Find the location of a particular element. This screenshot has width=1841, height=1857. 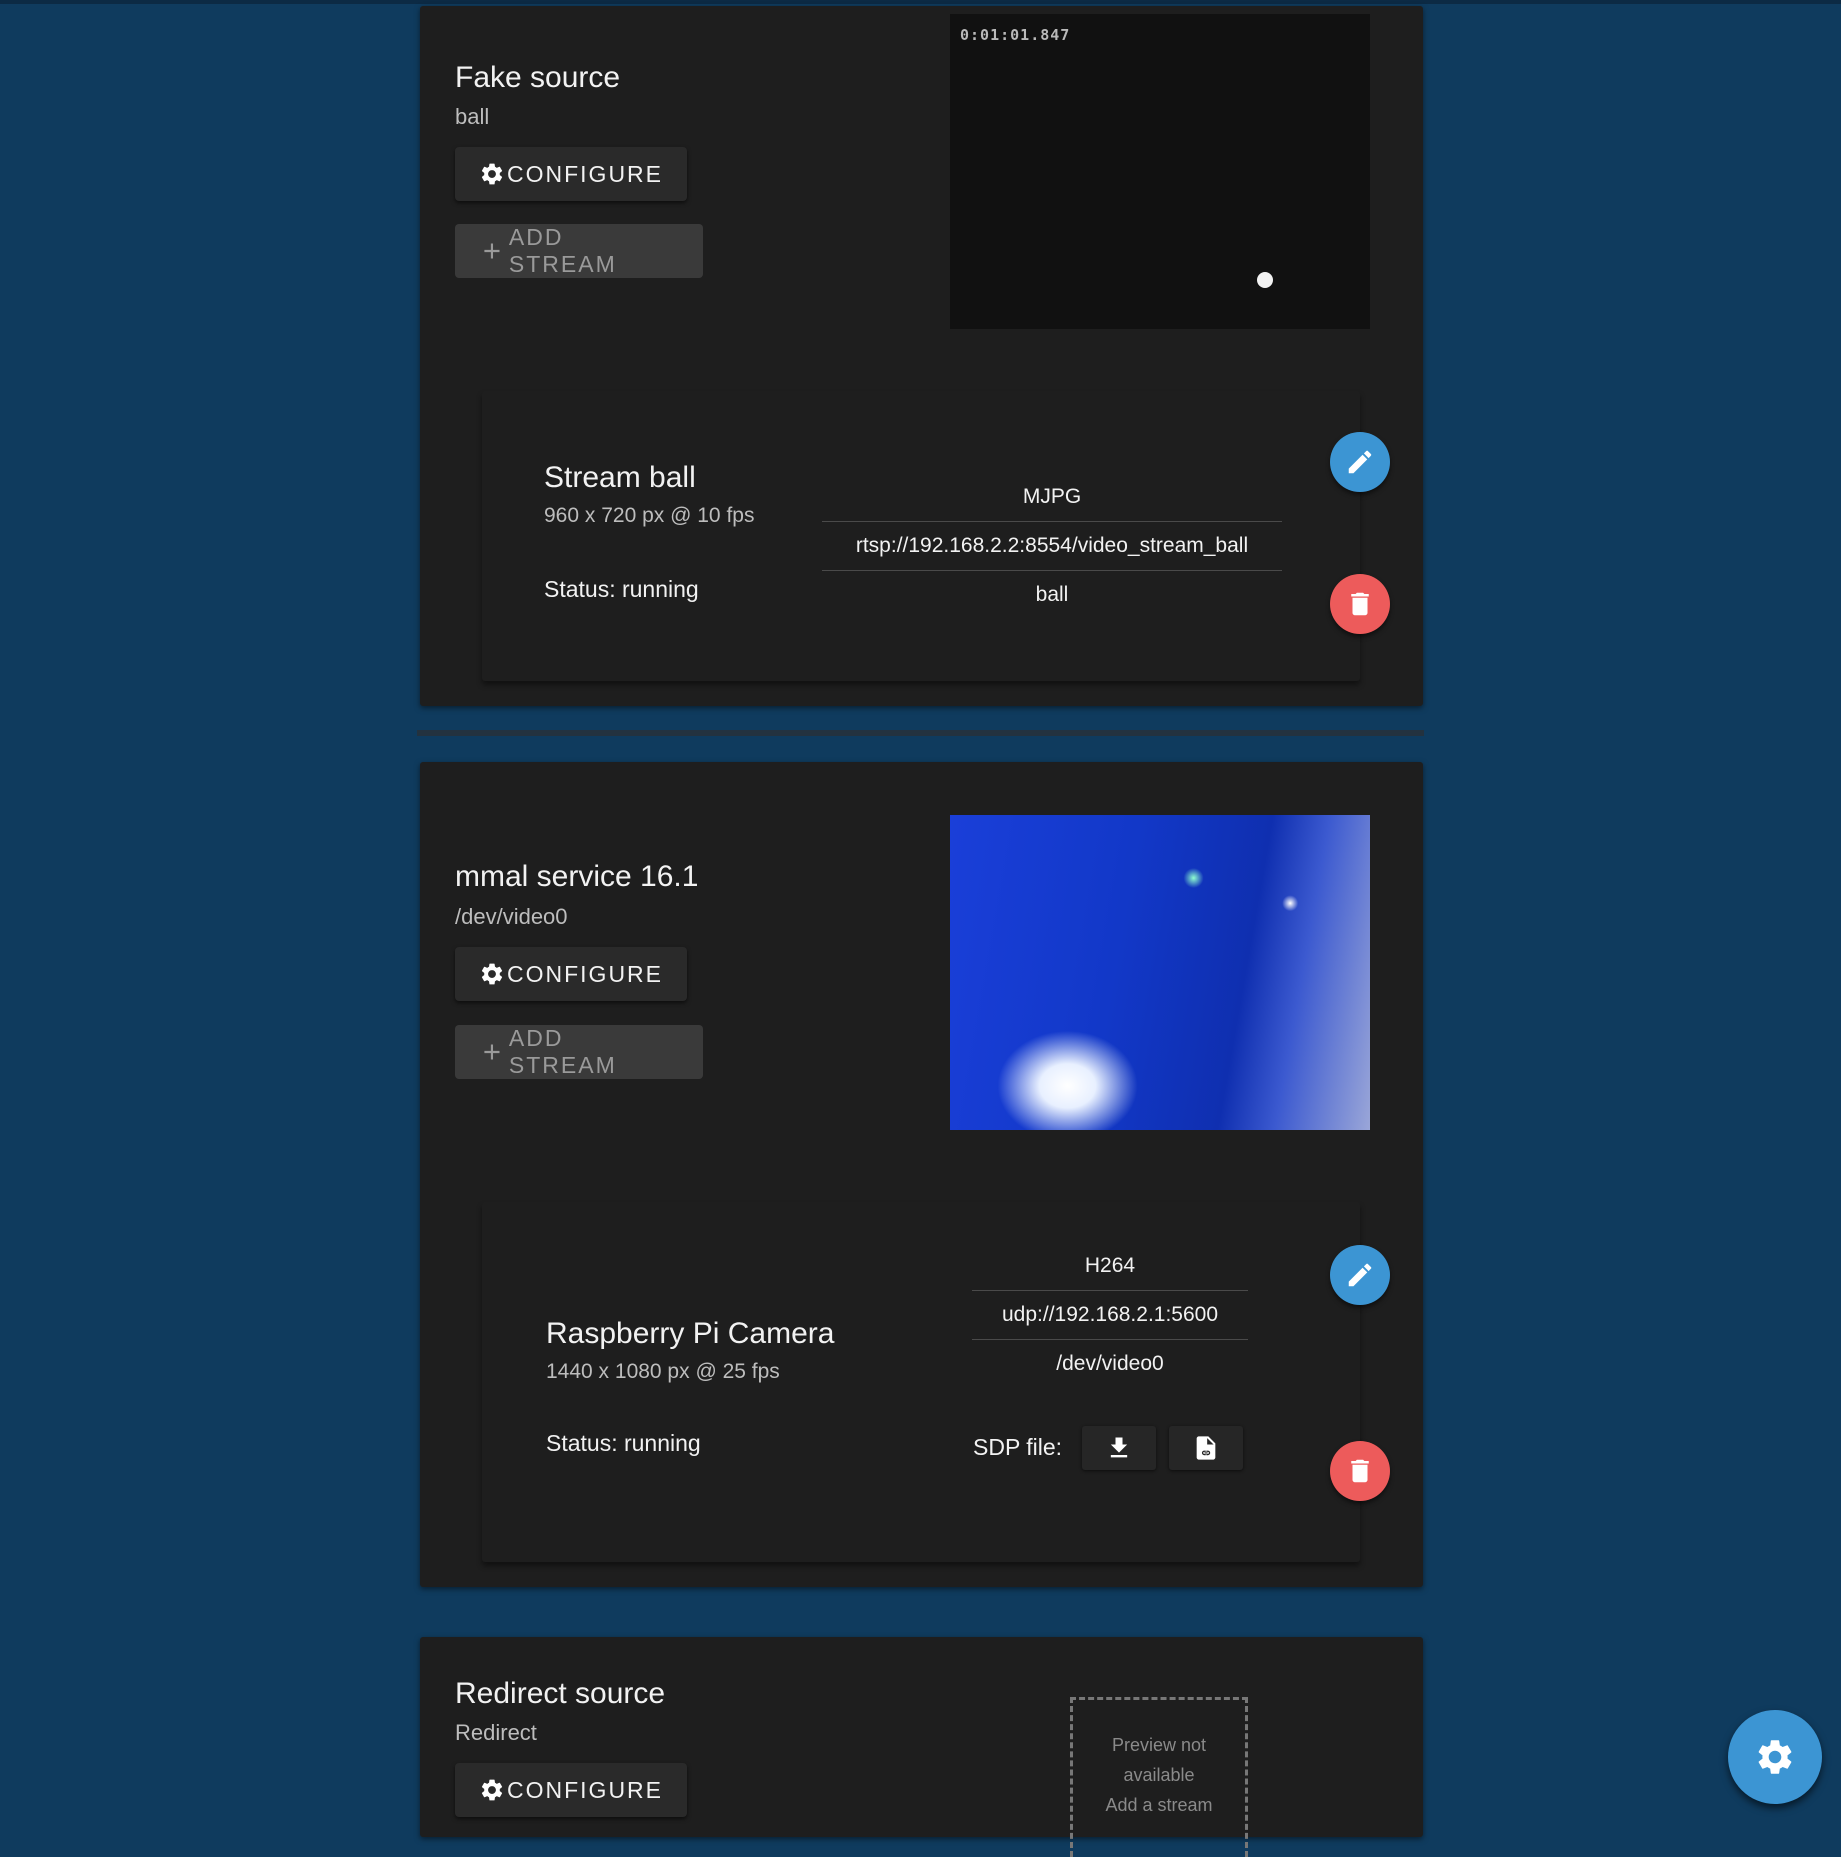

camera-preview is located at coordinates (1160, 972).